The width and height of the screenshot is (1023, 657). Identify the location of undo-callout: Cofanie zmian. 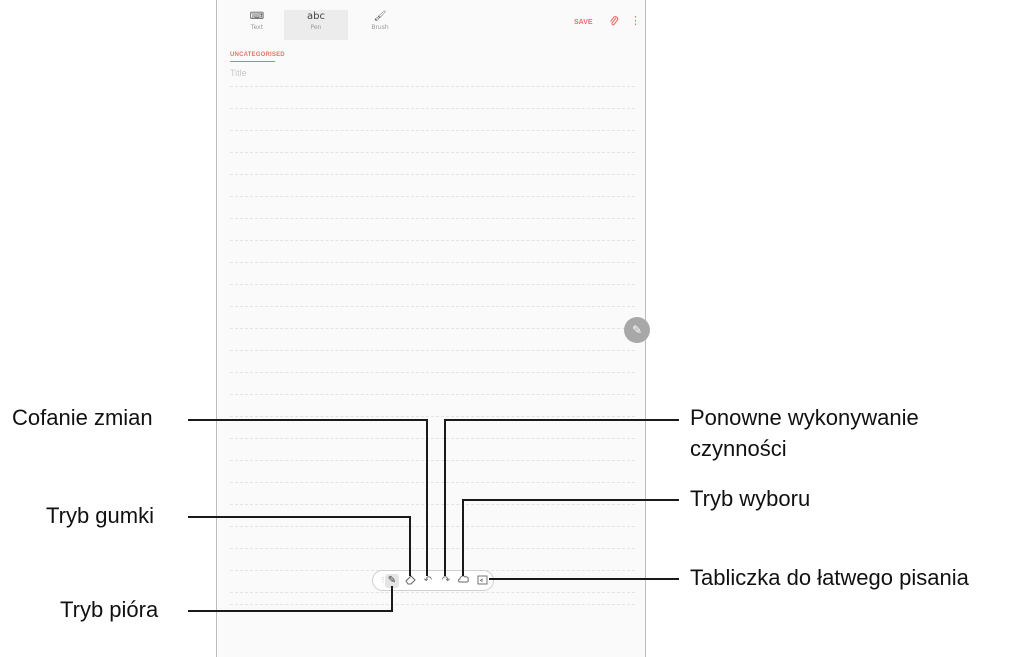
(82, 417).